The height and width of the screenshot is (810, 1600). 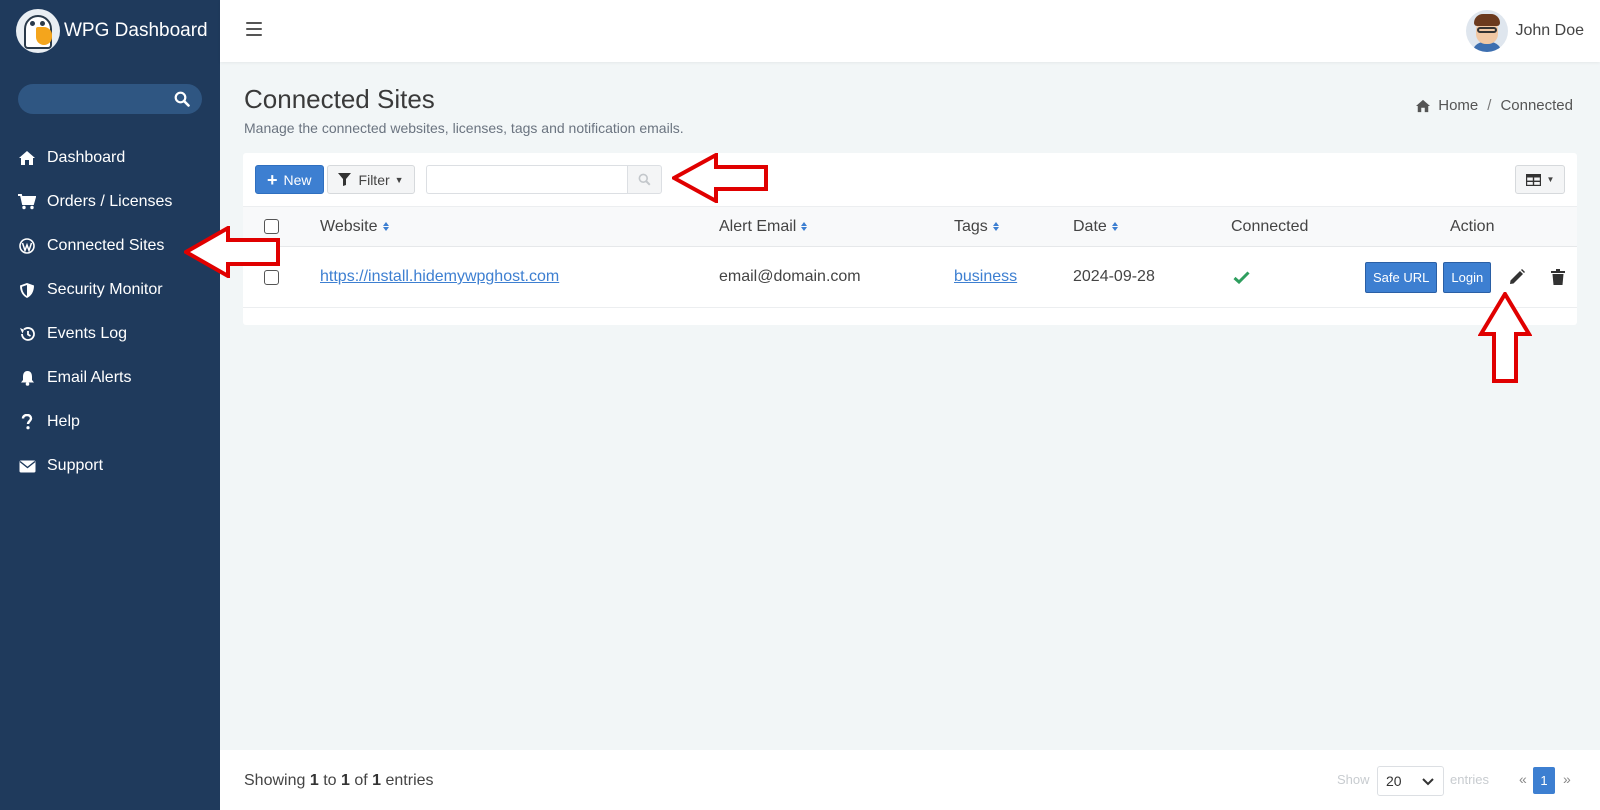 I want to click on column-header-date: Date, so click(x=1095, y=226).